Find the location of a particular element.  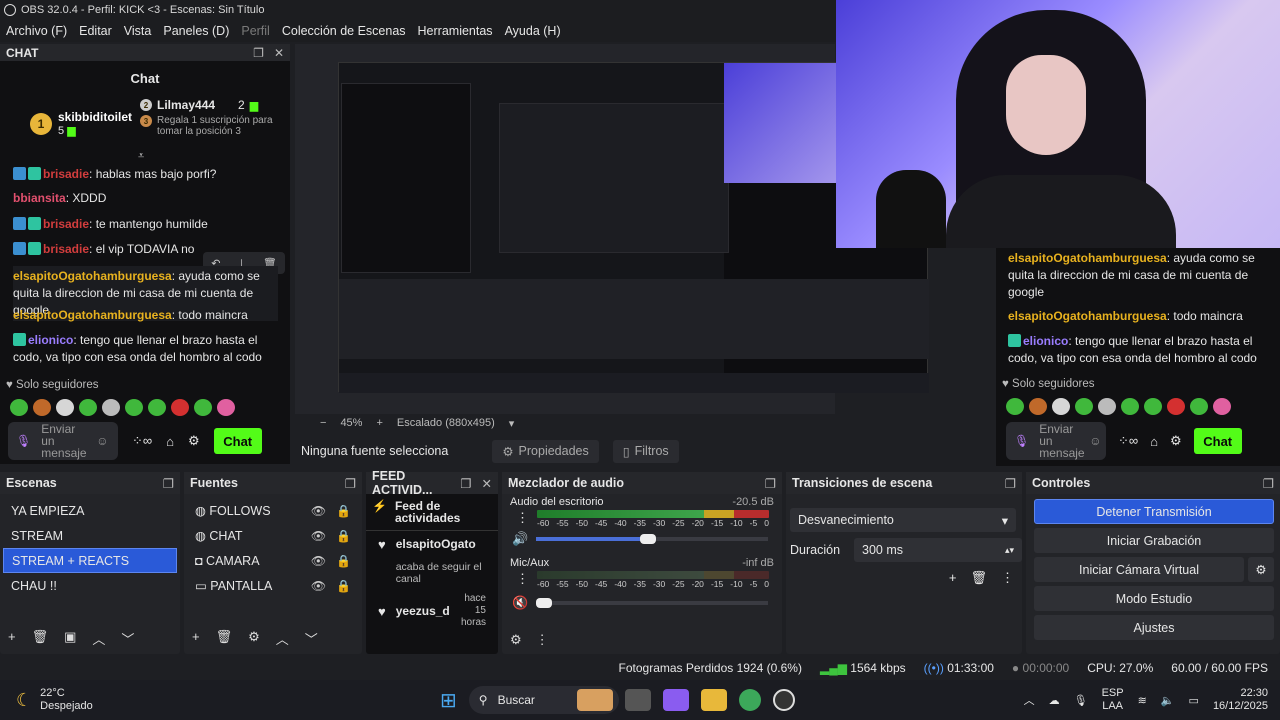

chevron-down-icon: ▾ is located at coordinates (512, 423).